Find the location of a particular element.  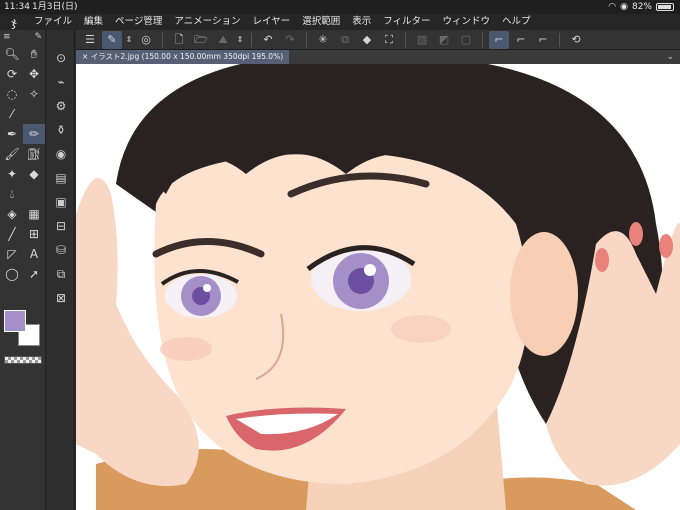

layer-property-icon: ⊠ is located at coordinates (61, 298).